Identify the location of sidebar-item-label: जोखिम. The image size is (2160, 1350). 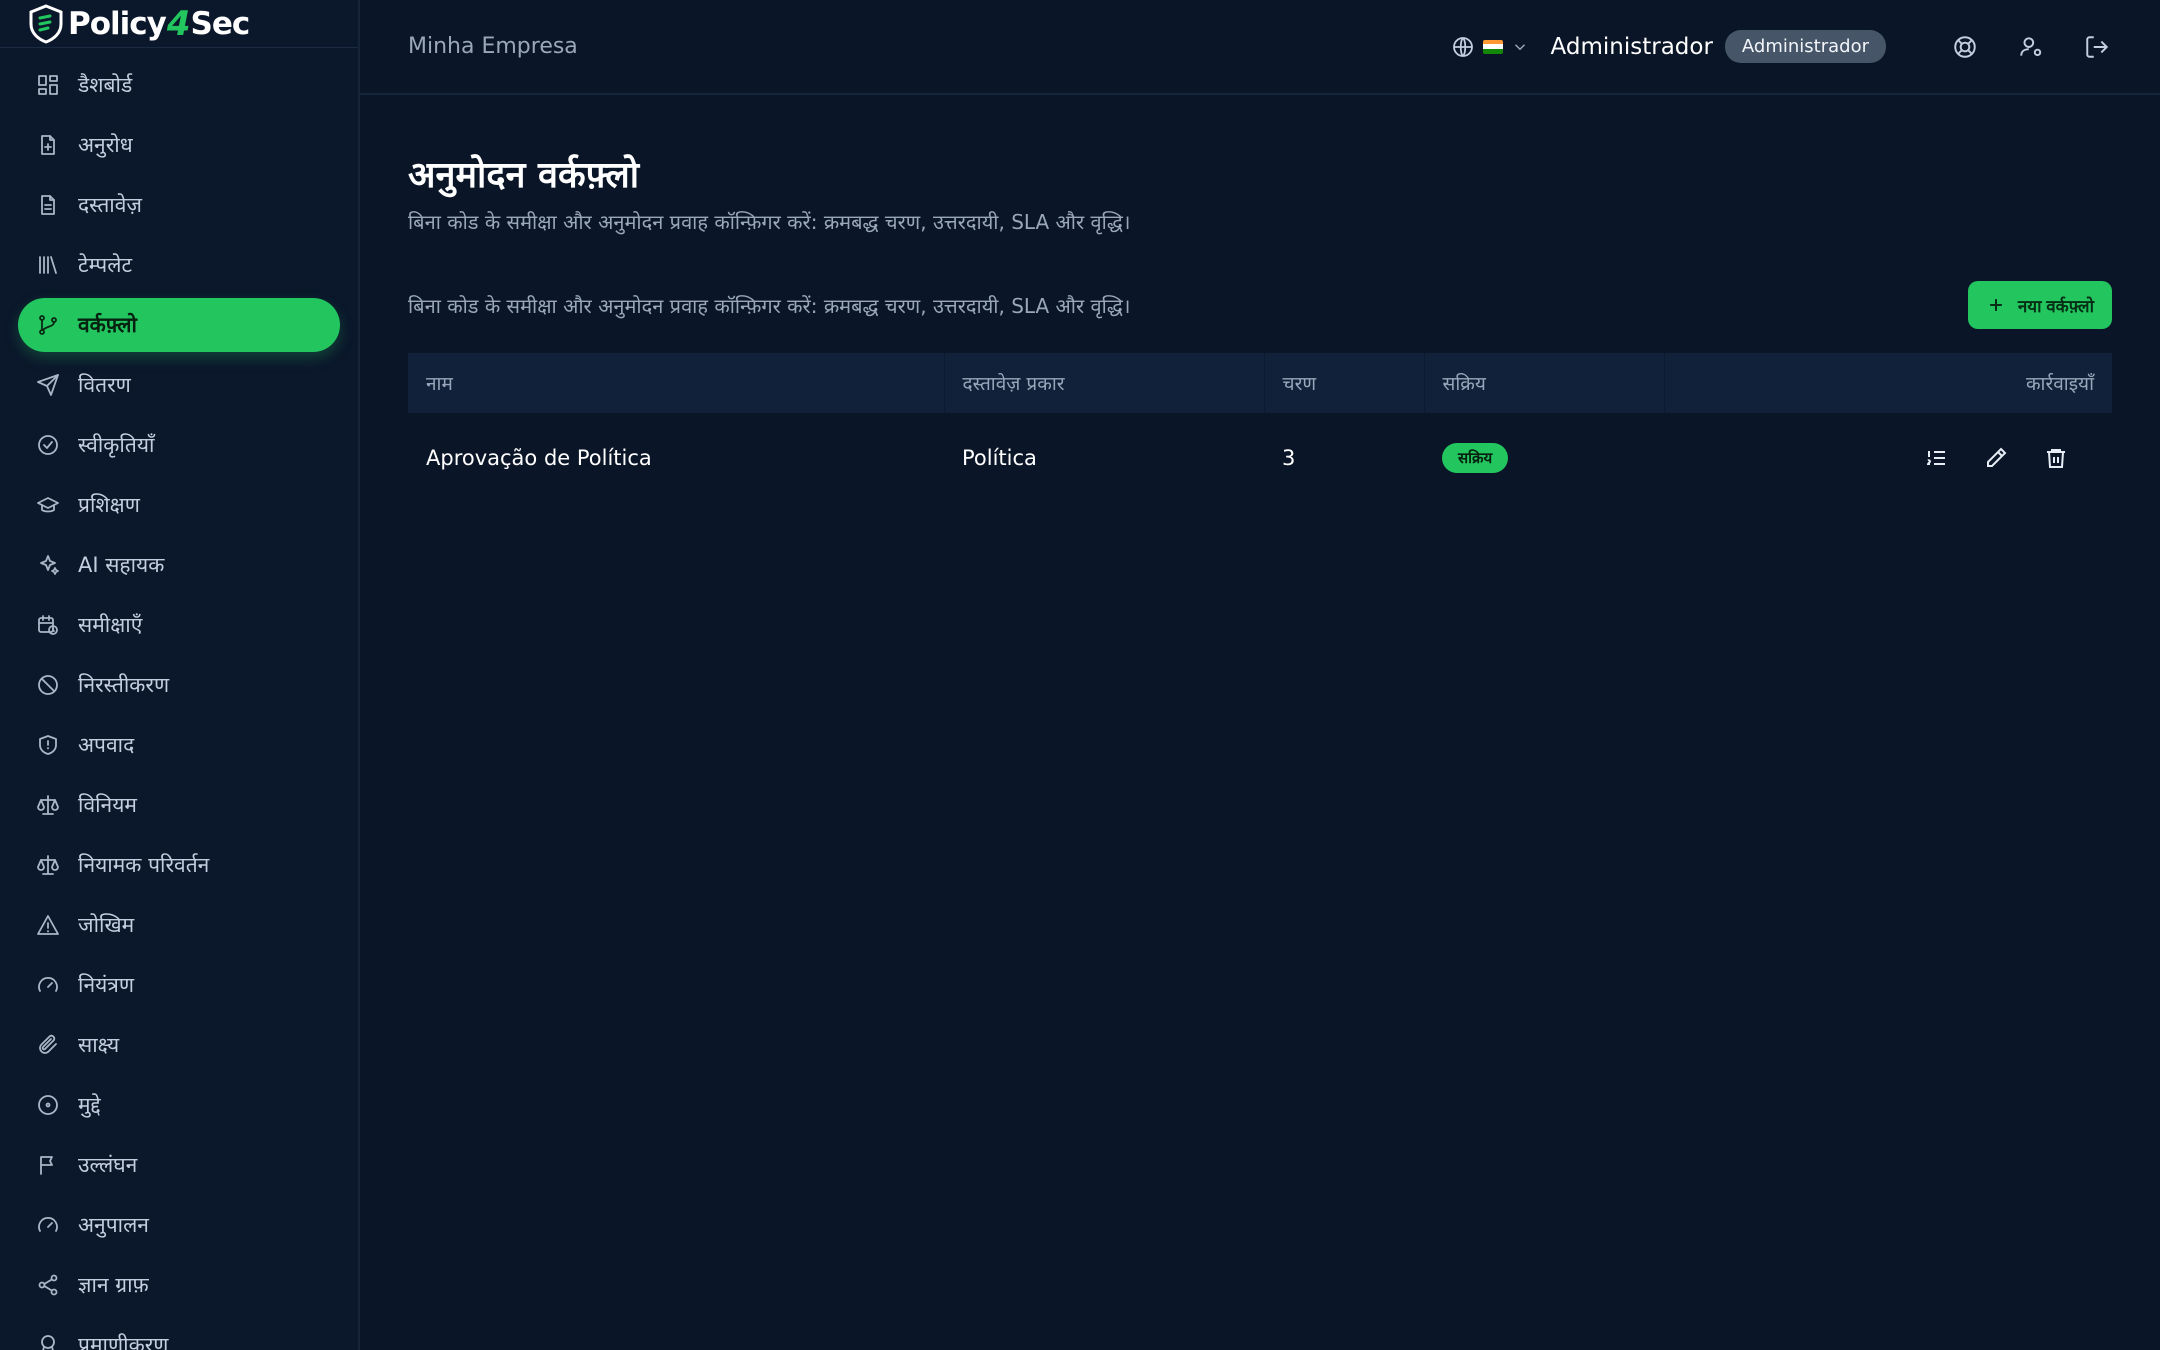
(106, 925).